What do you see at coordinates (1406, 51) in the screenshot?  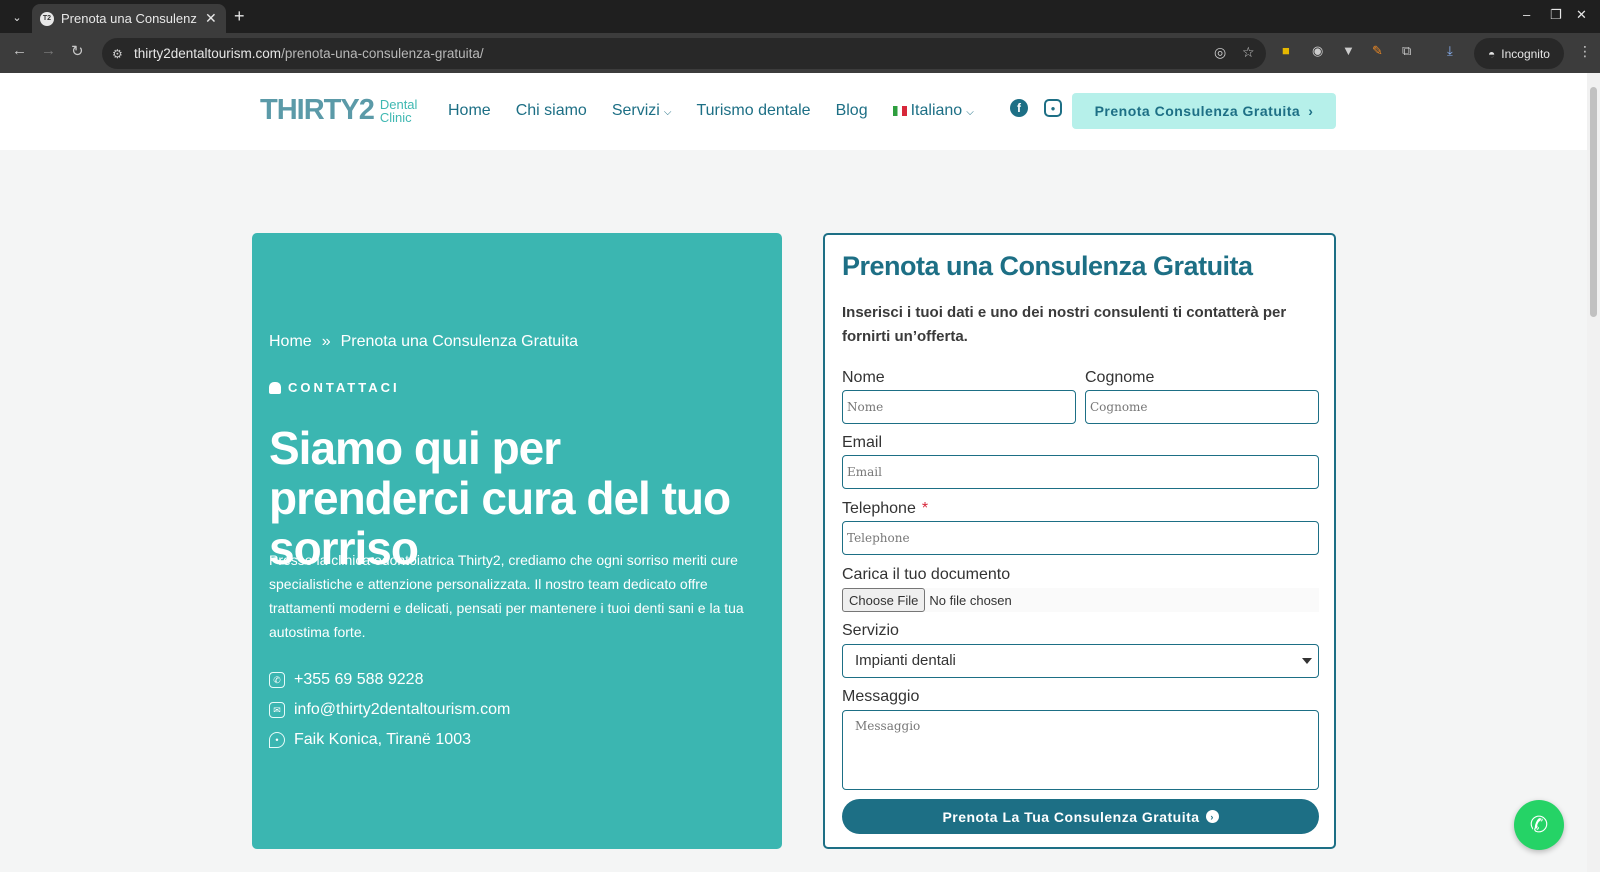 I see `extensions-puzzle-icon: ⧉` at bounding box center [1406, 51].